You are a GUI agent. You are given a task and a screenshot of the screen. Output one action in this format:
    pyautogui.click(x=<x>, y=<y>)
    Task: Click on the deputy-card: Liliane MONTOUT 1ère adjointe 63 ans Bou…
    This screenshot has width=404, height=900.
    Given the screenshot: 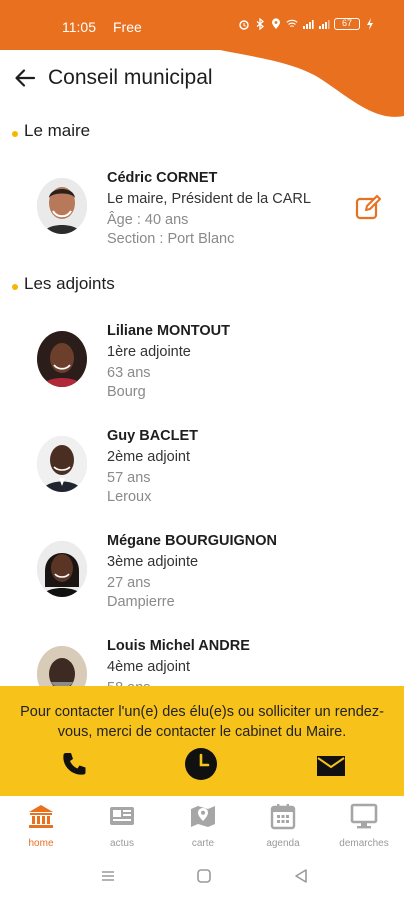 What is the action you would take?
    pyautogui.click(x=202, y=363)
    